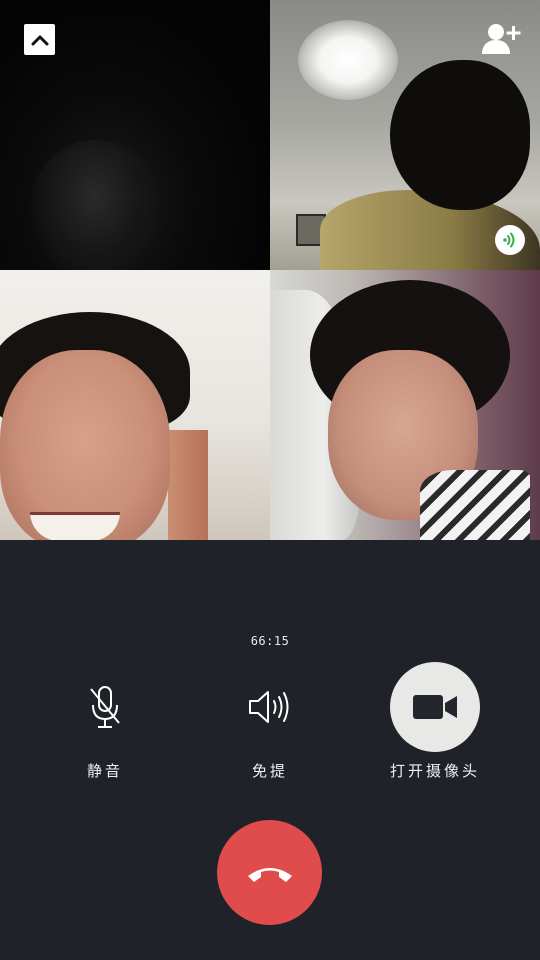 The height and width of the screenshot is (960, 540). I want to click on camera-icon-wrap, so click(435, 707).